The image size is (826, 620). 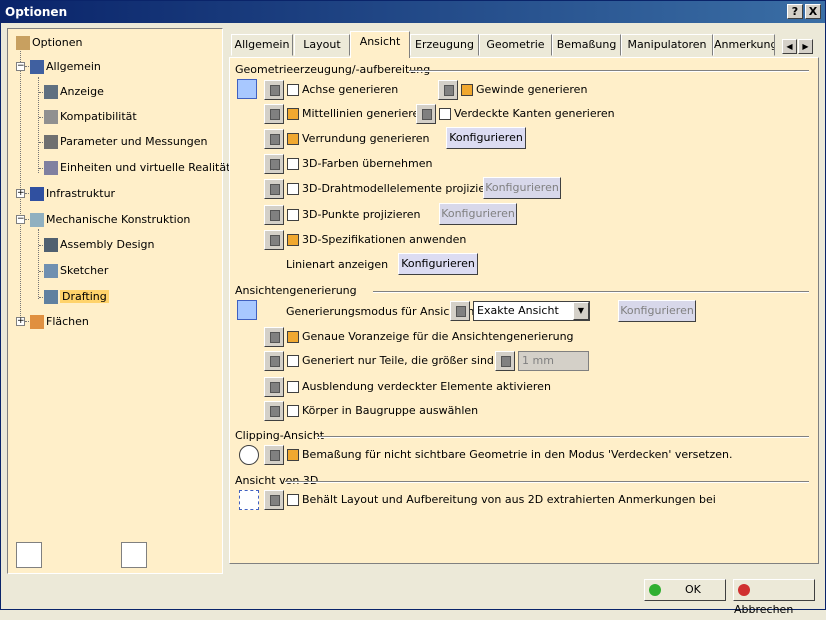 What do you see at coordinates (795, 11) in the screenshot?
I see `help-button: ?` at bounding box center [795, 11].